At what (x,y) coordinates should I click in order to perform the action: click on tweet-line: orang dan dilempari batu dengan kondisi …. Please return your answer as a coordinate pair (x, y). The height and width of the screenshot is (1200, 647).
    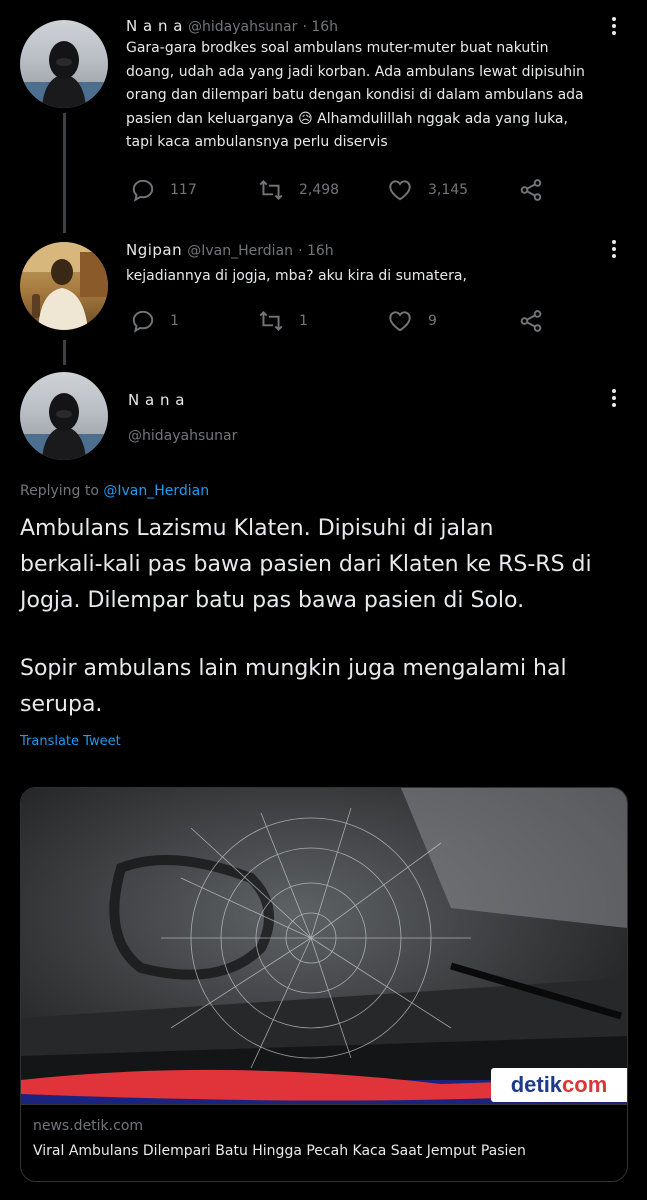
    Looking at the image, I should click on (355, 95).